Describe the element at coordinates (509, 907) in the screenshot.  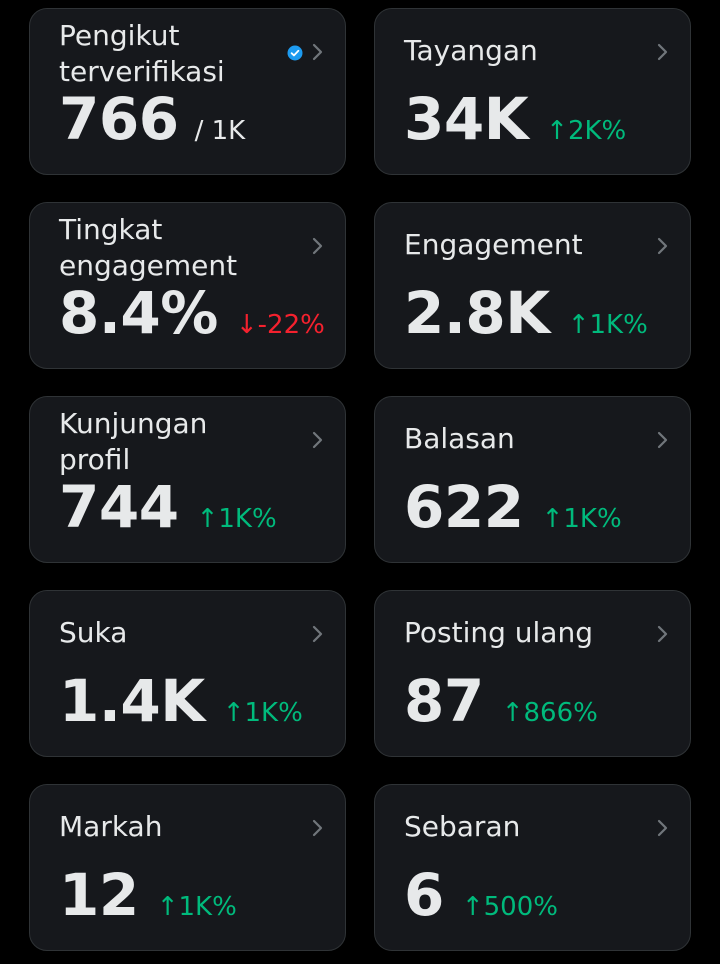
I see `card-change: ↑500%` at that location.